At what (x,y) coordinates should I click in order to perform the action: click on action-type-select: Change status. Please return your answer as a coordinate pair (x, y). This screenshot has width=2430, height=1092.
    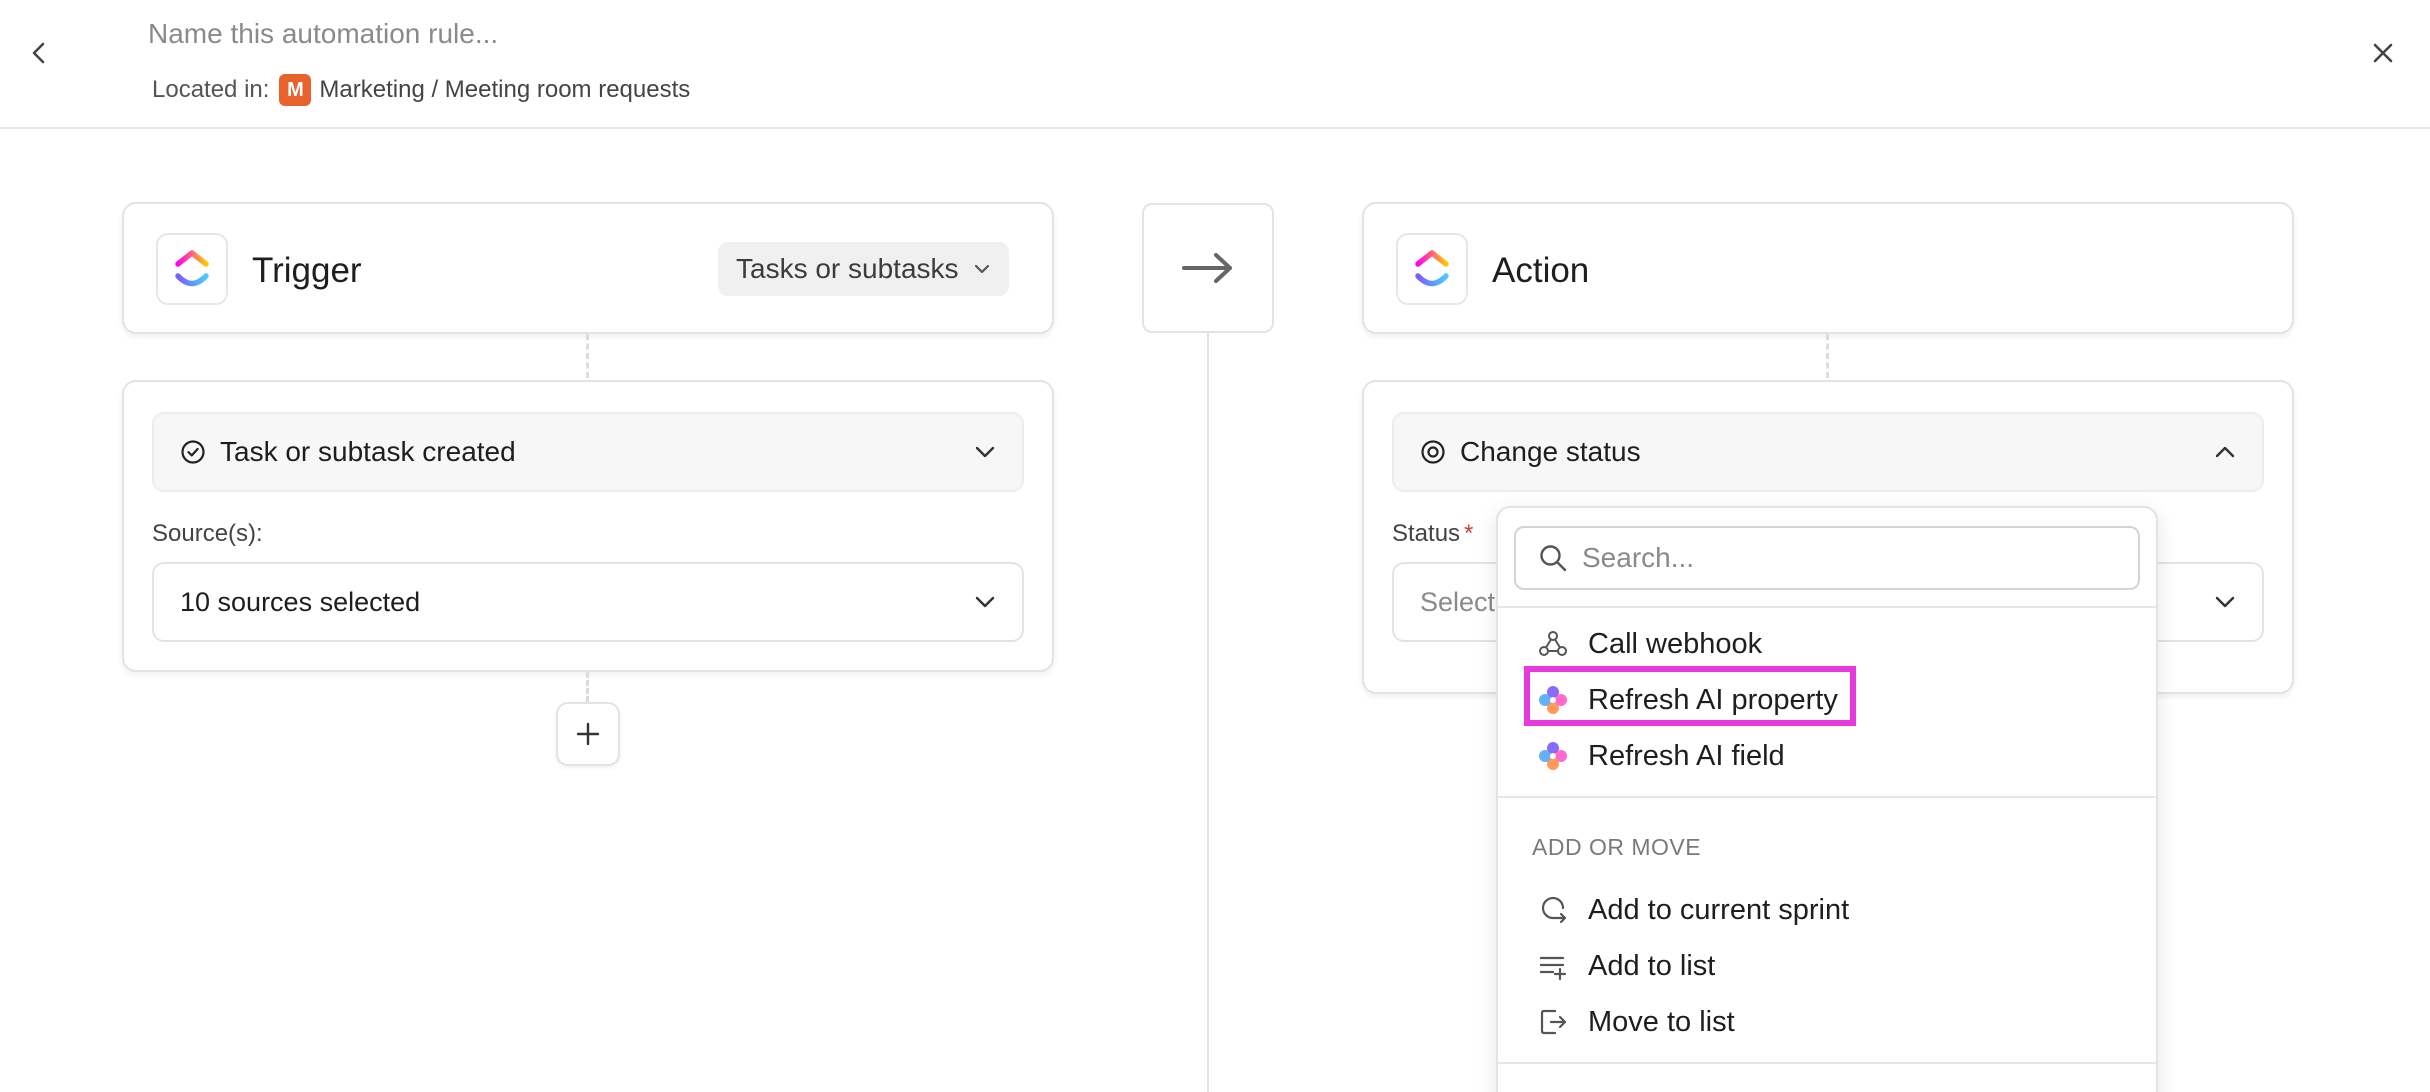
    Looking at the image, I should click on (1828, 452).